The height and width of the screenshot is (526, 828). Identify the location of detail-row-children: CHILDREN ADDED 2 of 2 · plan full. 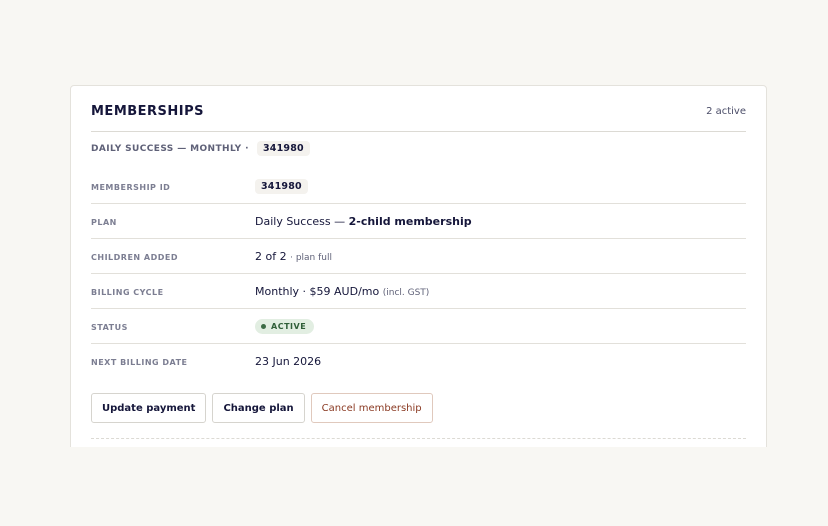
(418, 256).